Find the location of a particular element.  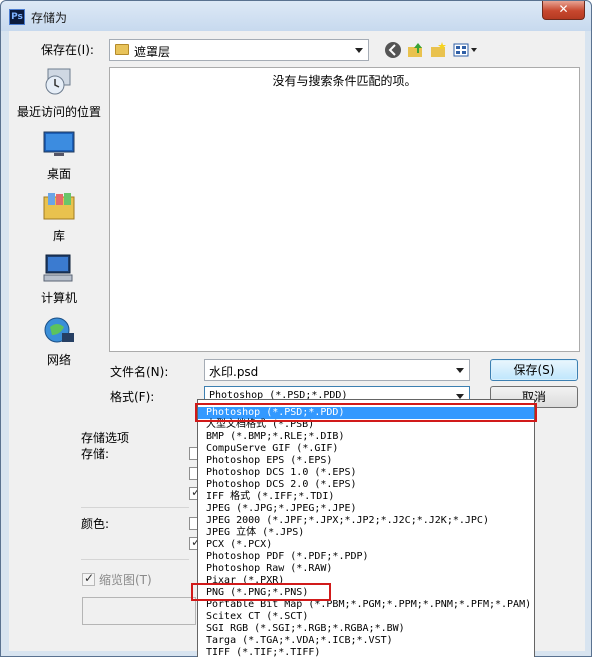

format-option: IFF 格式 (*.IFF;*.TDI) is located at coordinates (366, 497).